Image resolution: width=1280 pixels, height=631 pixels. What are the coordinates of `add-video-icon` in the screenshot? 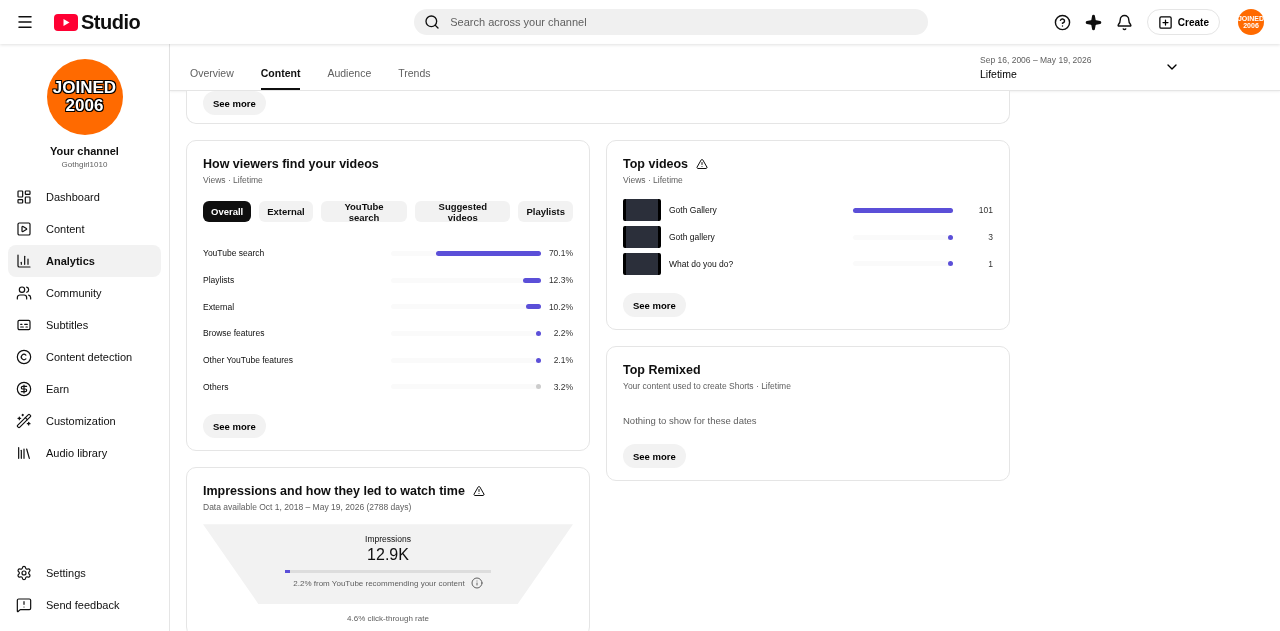 It's located at (1165, 22).